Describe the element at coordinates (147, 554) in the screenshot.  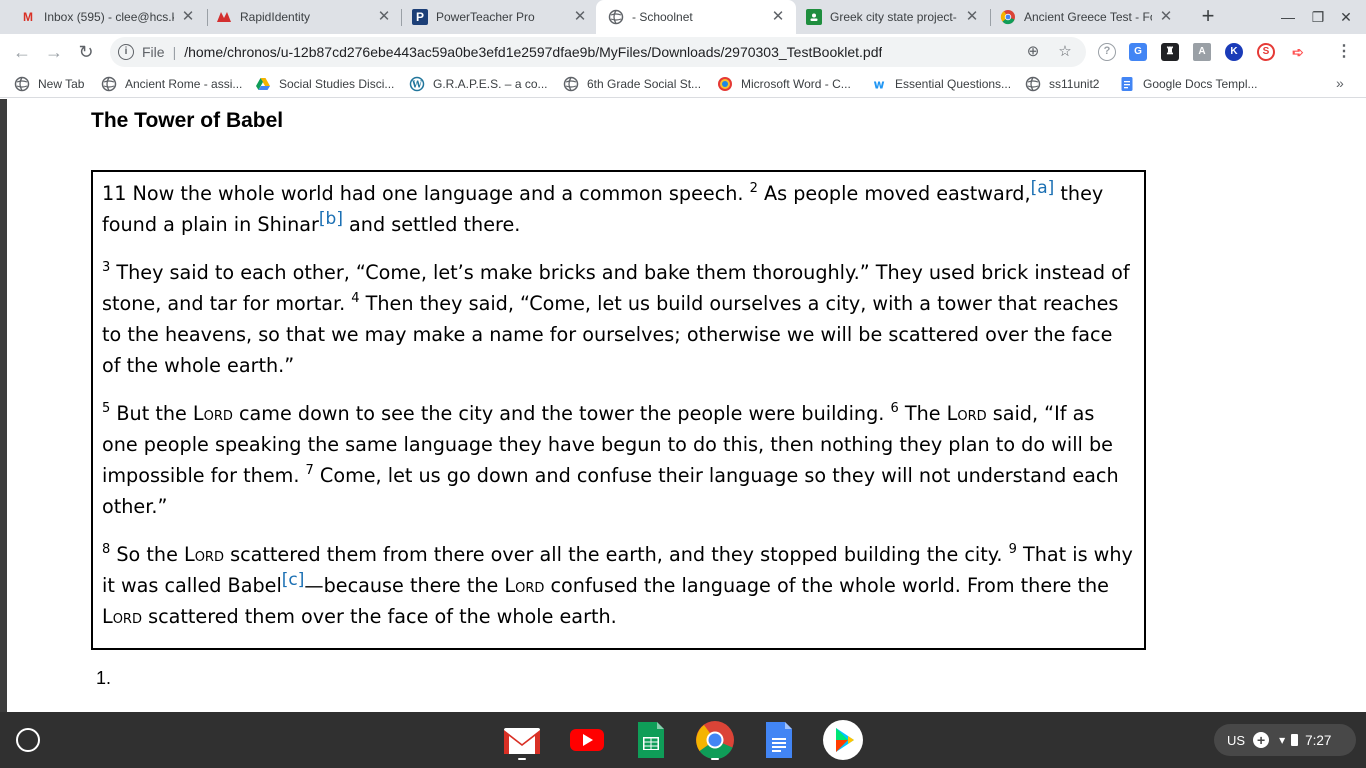
I see `verse-text: So the` at that location.